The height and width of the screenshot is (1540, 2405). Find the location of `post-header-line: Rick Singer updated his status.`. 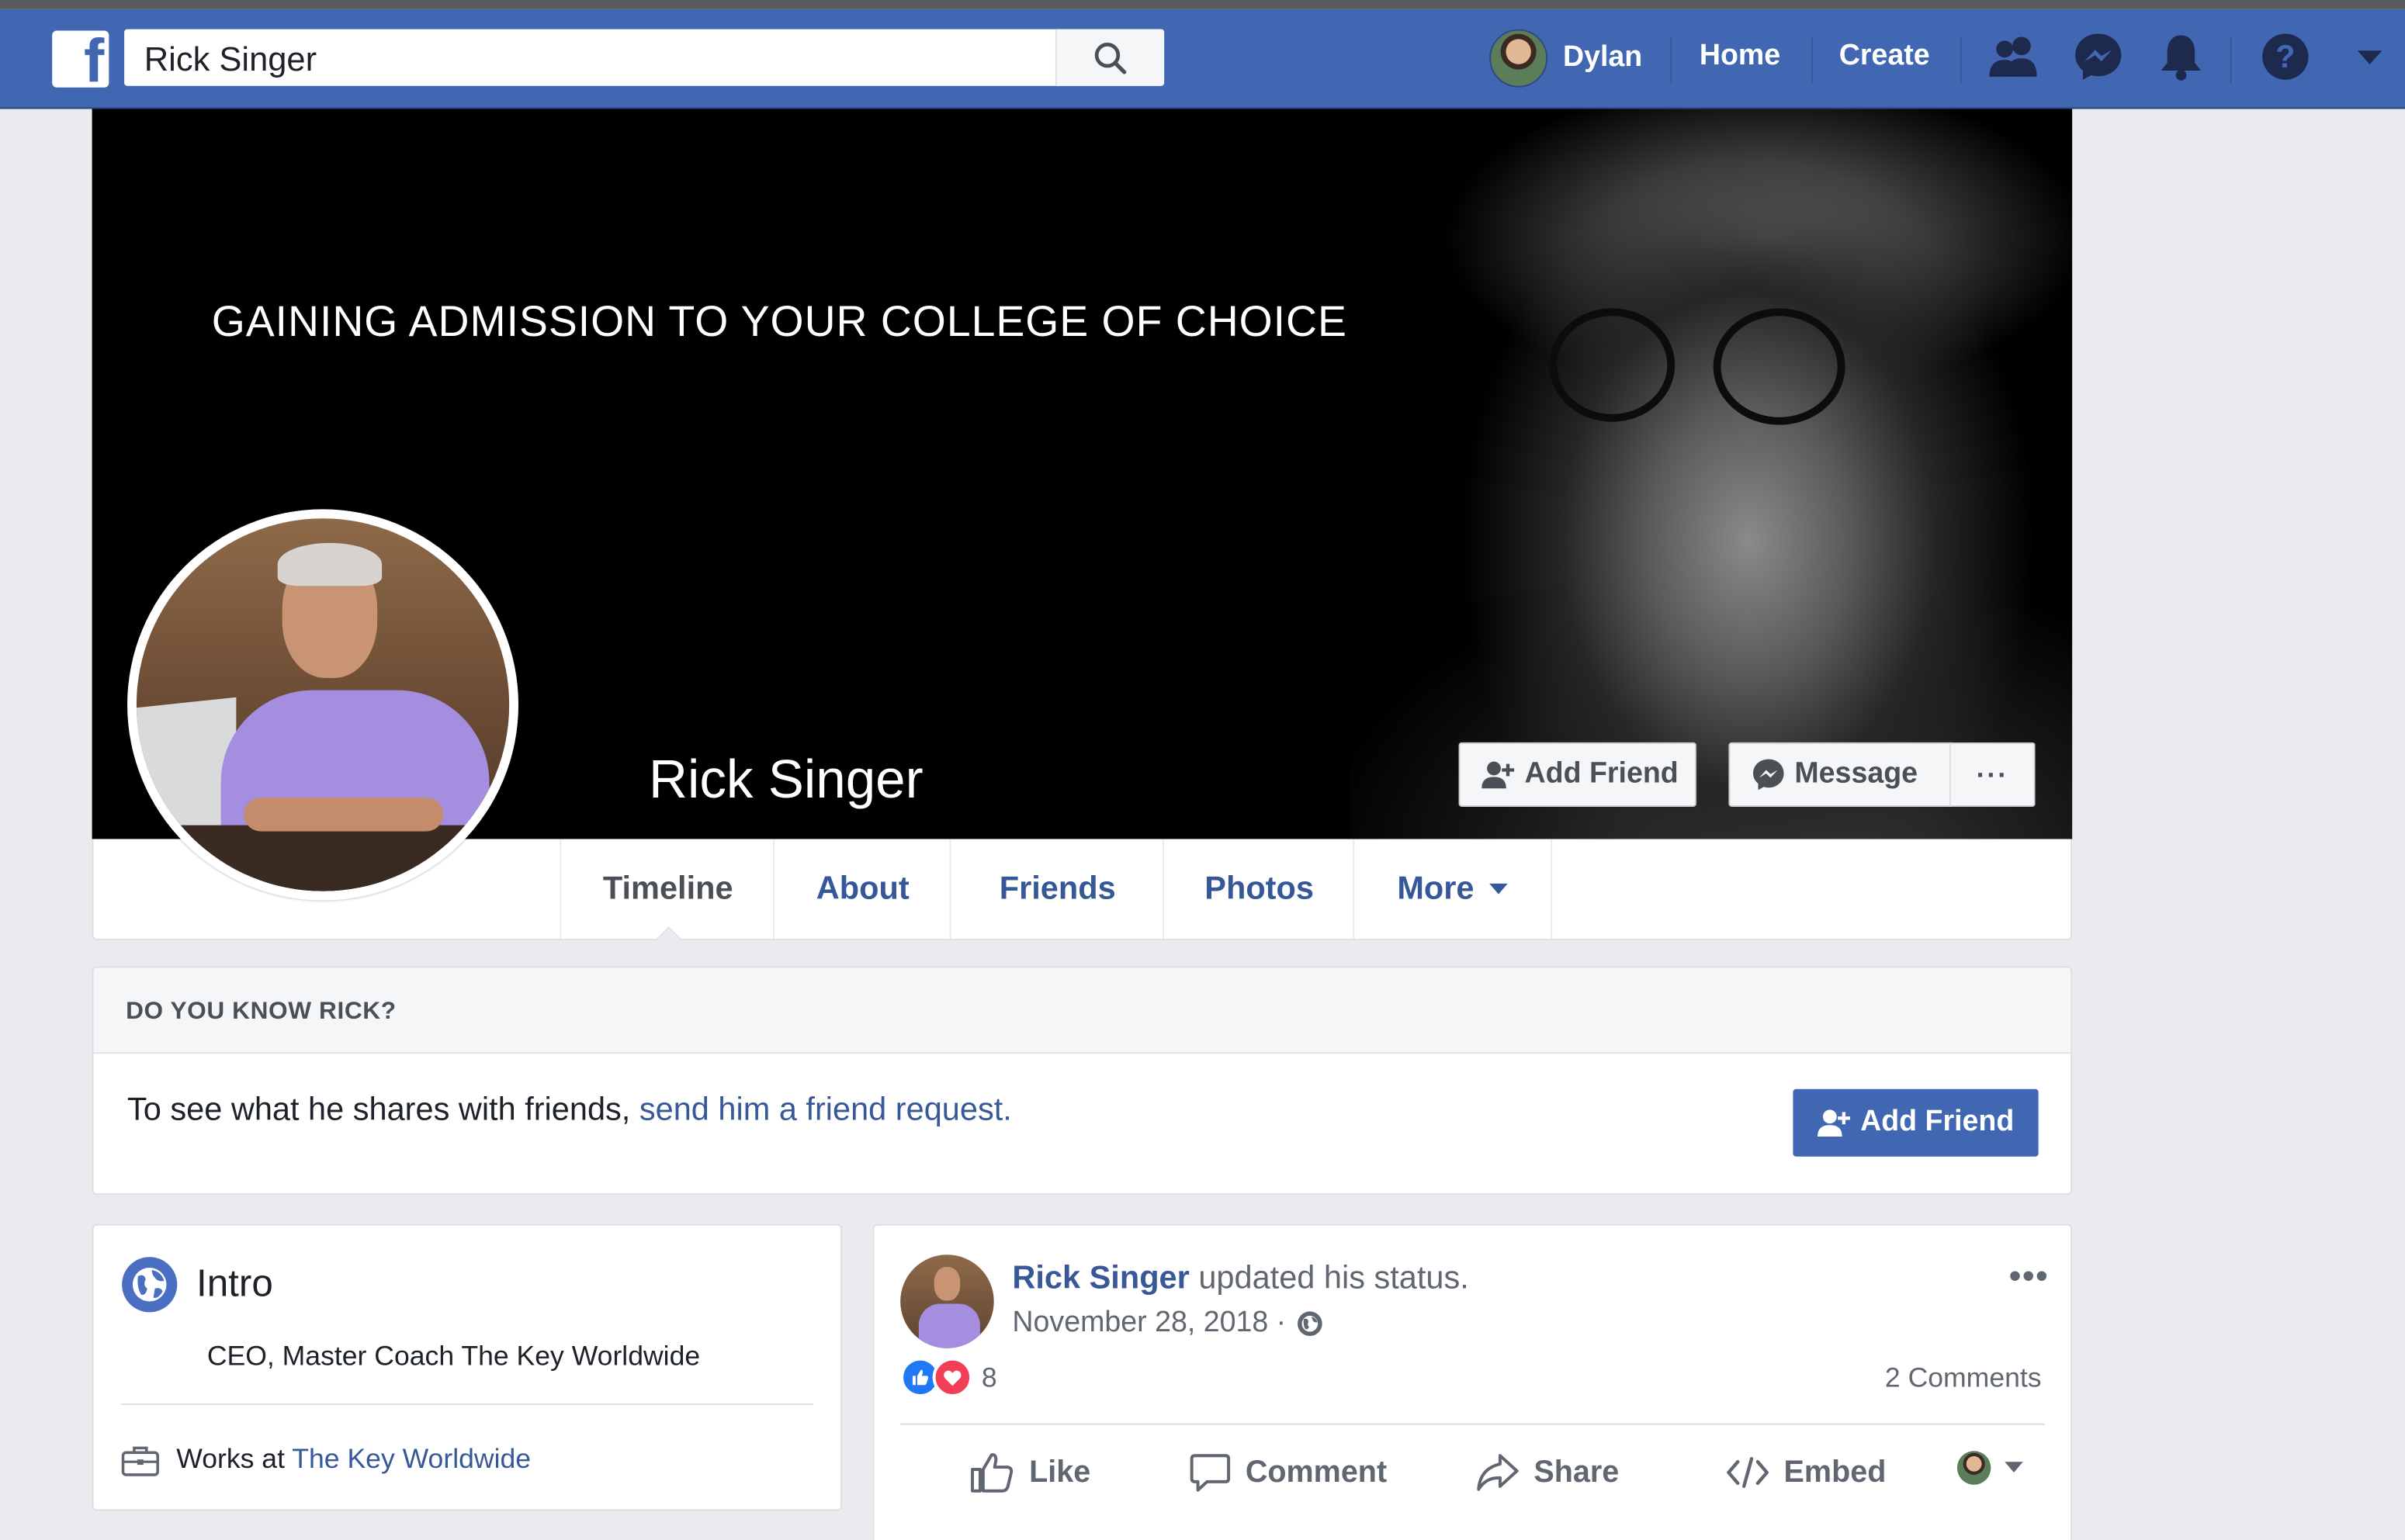

post-header-line: Rick Singer updated his status. is located at coordinates (1240, 1279).